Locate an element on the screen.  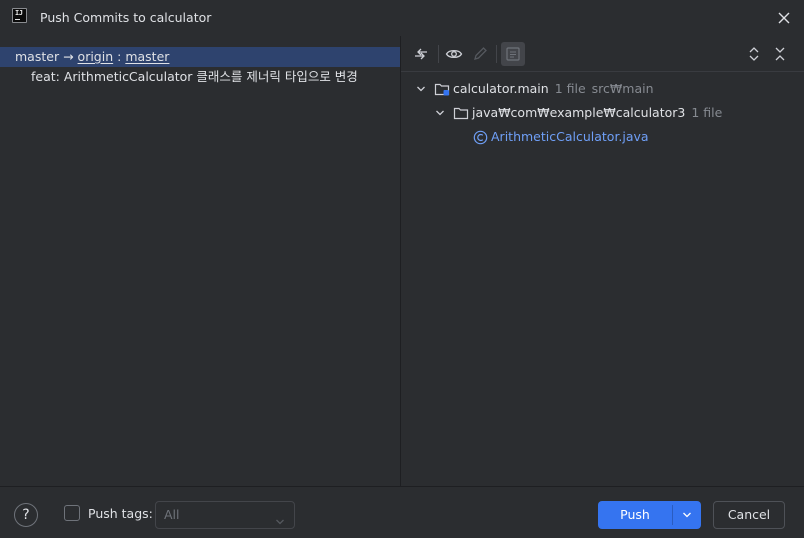
tree-node-file: ArithmeticCalculator.java is located at coordinates (560, 137).